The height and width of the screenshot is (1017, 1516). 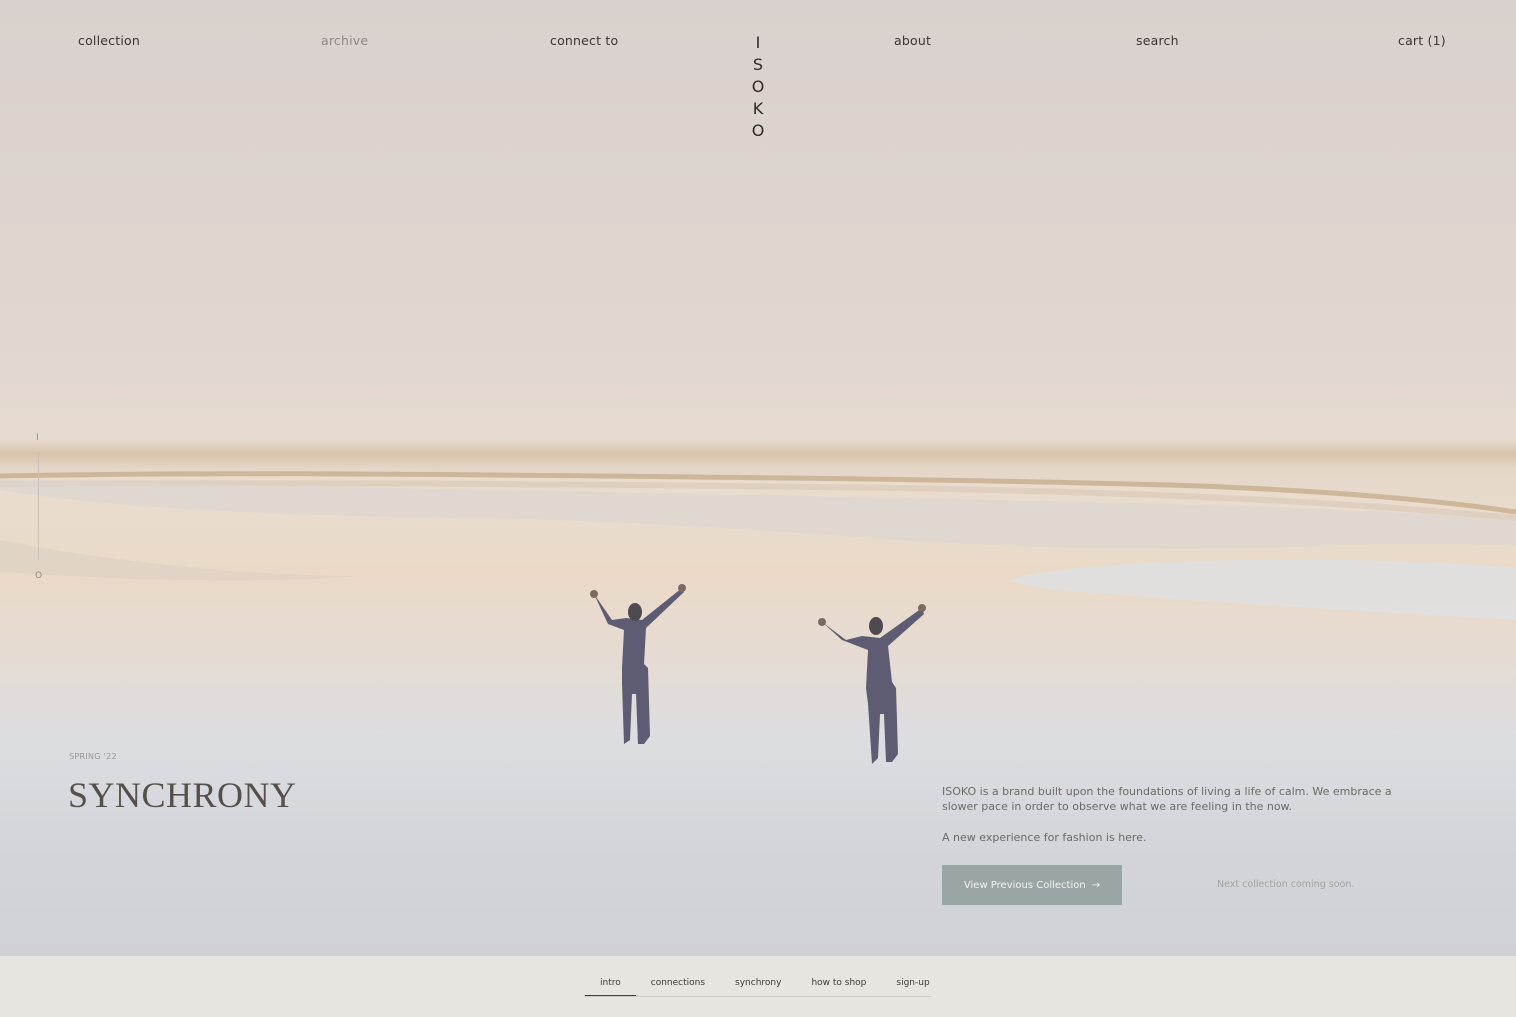 I want to click on view-previous-collection-button: View Previous Collection →, so click(x=1032, y=885).